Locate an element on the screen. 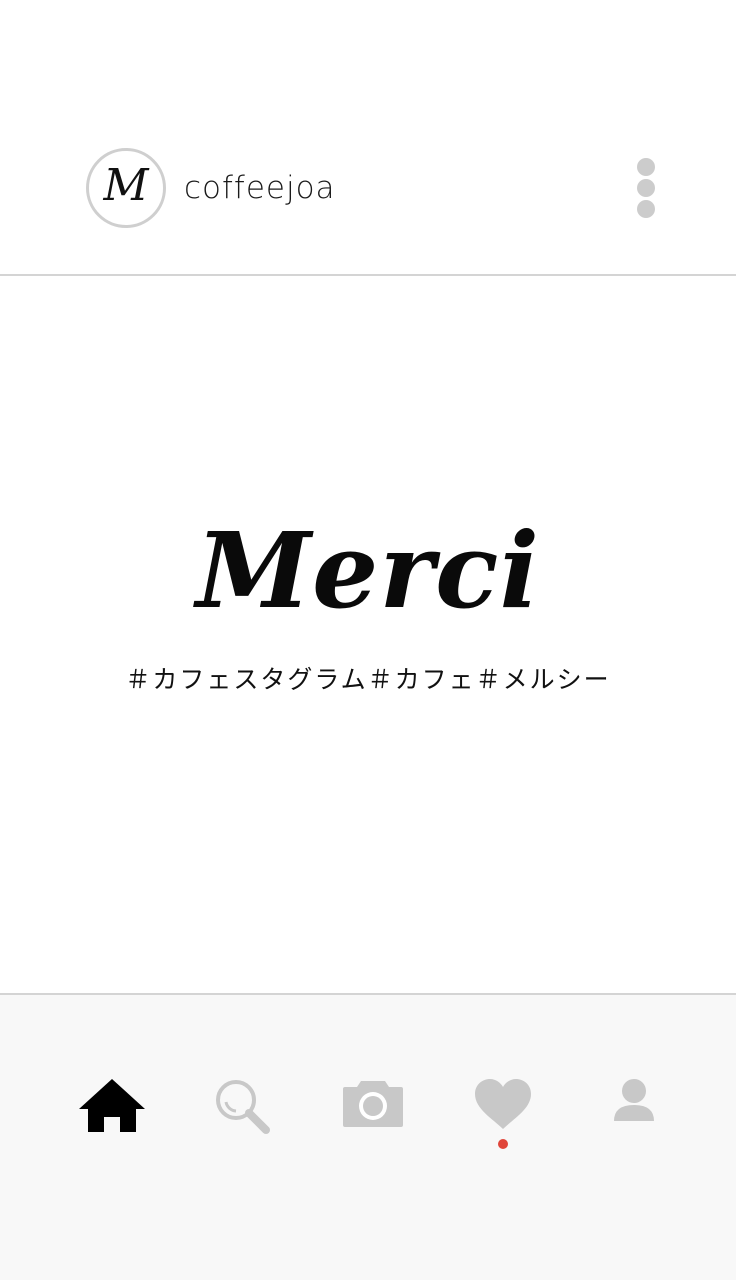  tab-profile is located at coordinates (634, 1104).